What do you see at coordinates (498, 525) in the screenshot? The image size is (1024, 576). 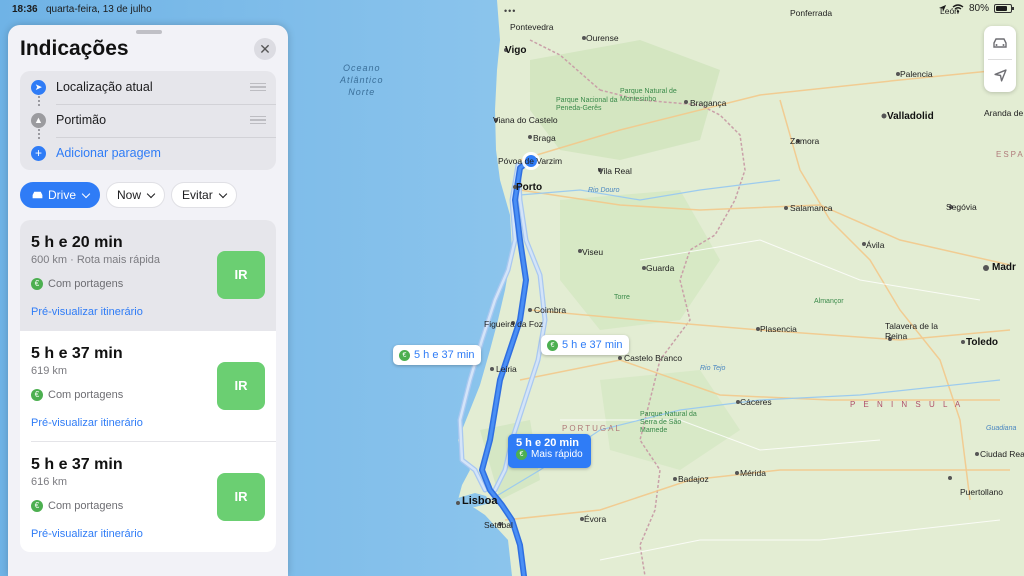 I see `place-setubal: Setúbal` at bounding box center [498, 525].